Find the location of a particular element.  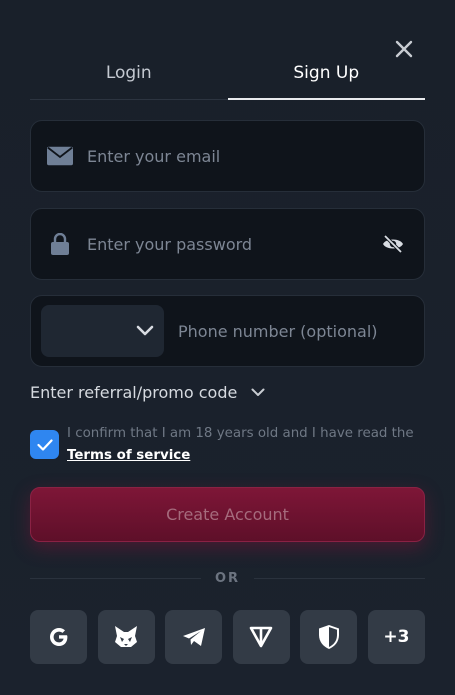

country-code-select is located at coordinates (102, 331).